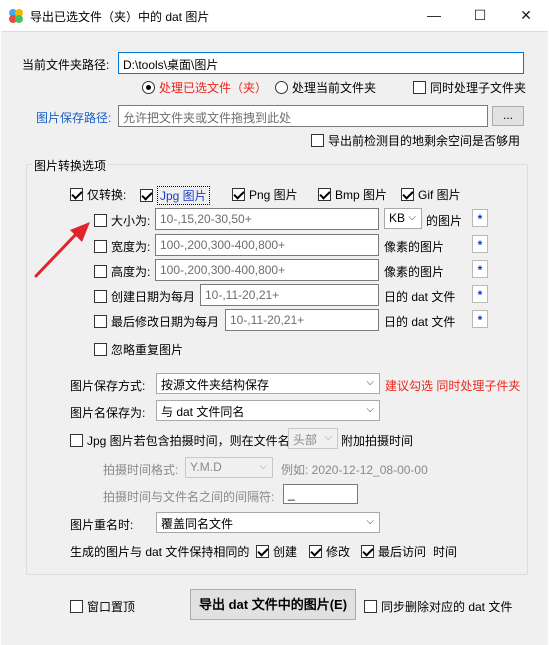 The height and width of the screenshot is (645, 549). Describe the element at coordinates (480, 218) in the screenshot. I see `size-star-button: *` at that location.